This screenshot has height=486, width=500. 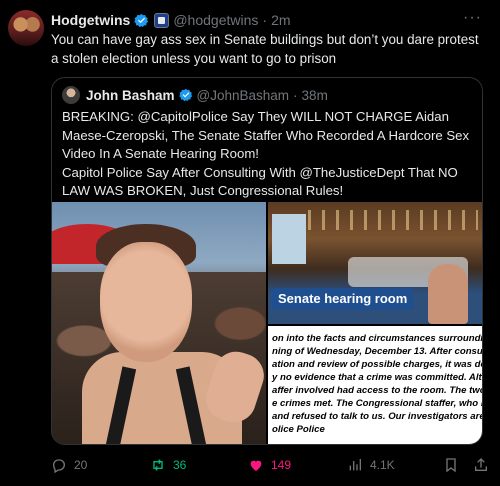 I want to click on person-shape, so click(x=448, y=294).